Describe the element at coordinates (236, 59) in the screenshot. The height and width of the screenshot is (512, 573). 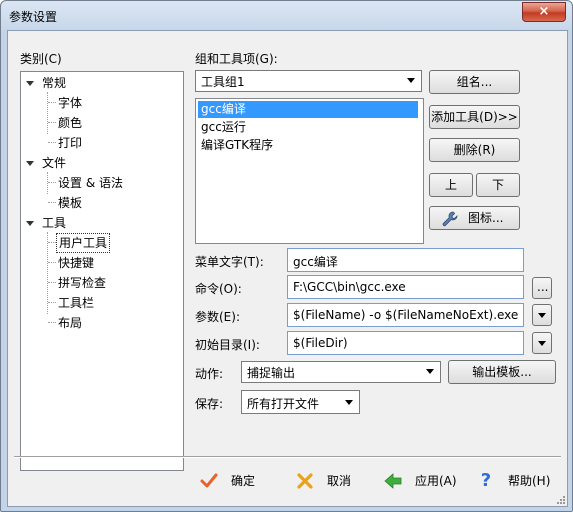
I see `group-label: 组和工具项(G):` at that location.